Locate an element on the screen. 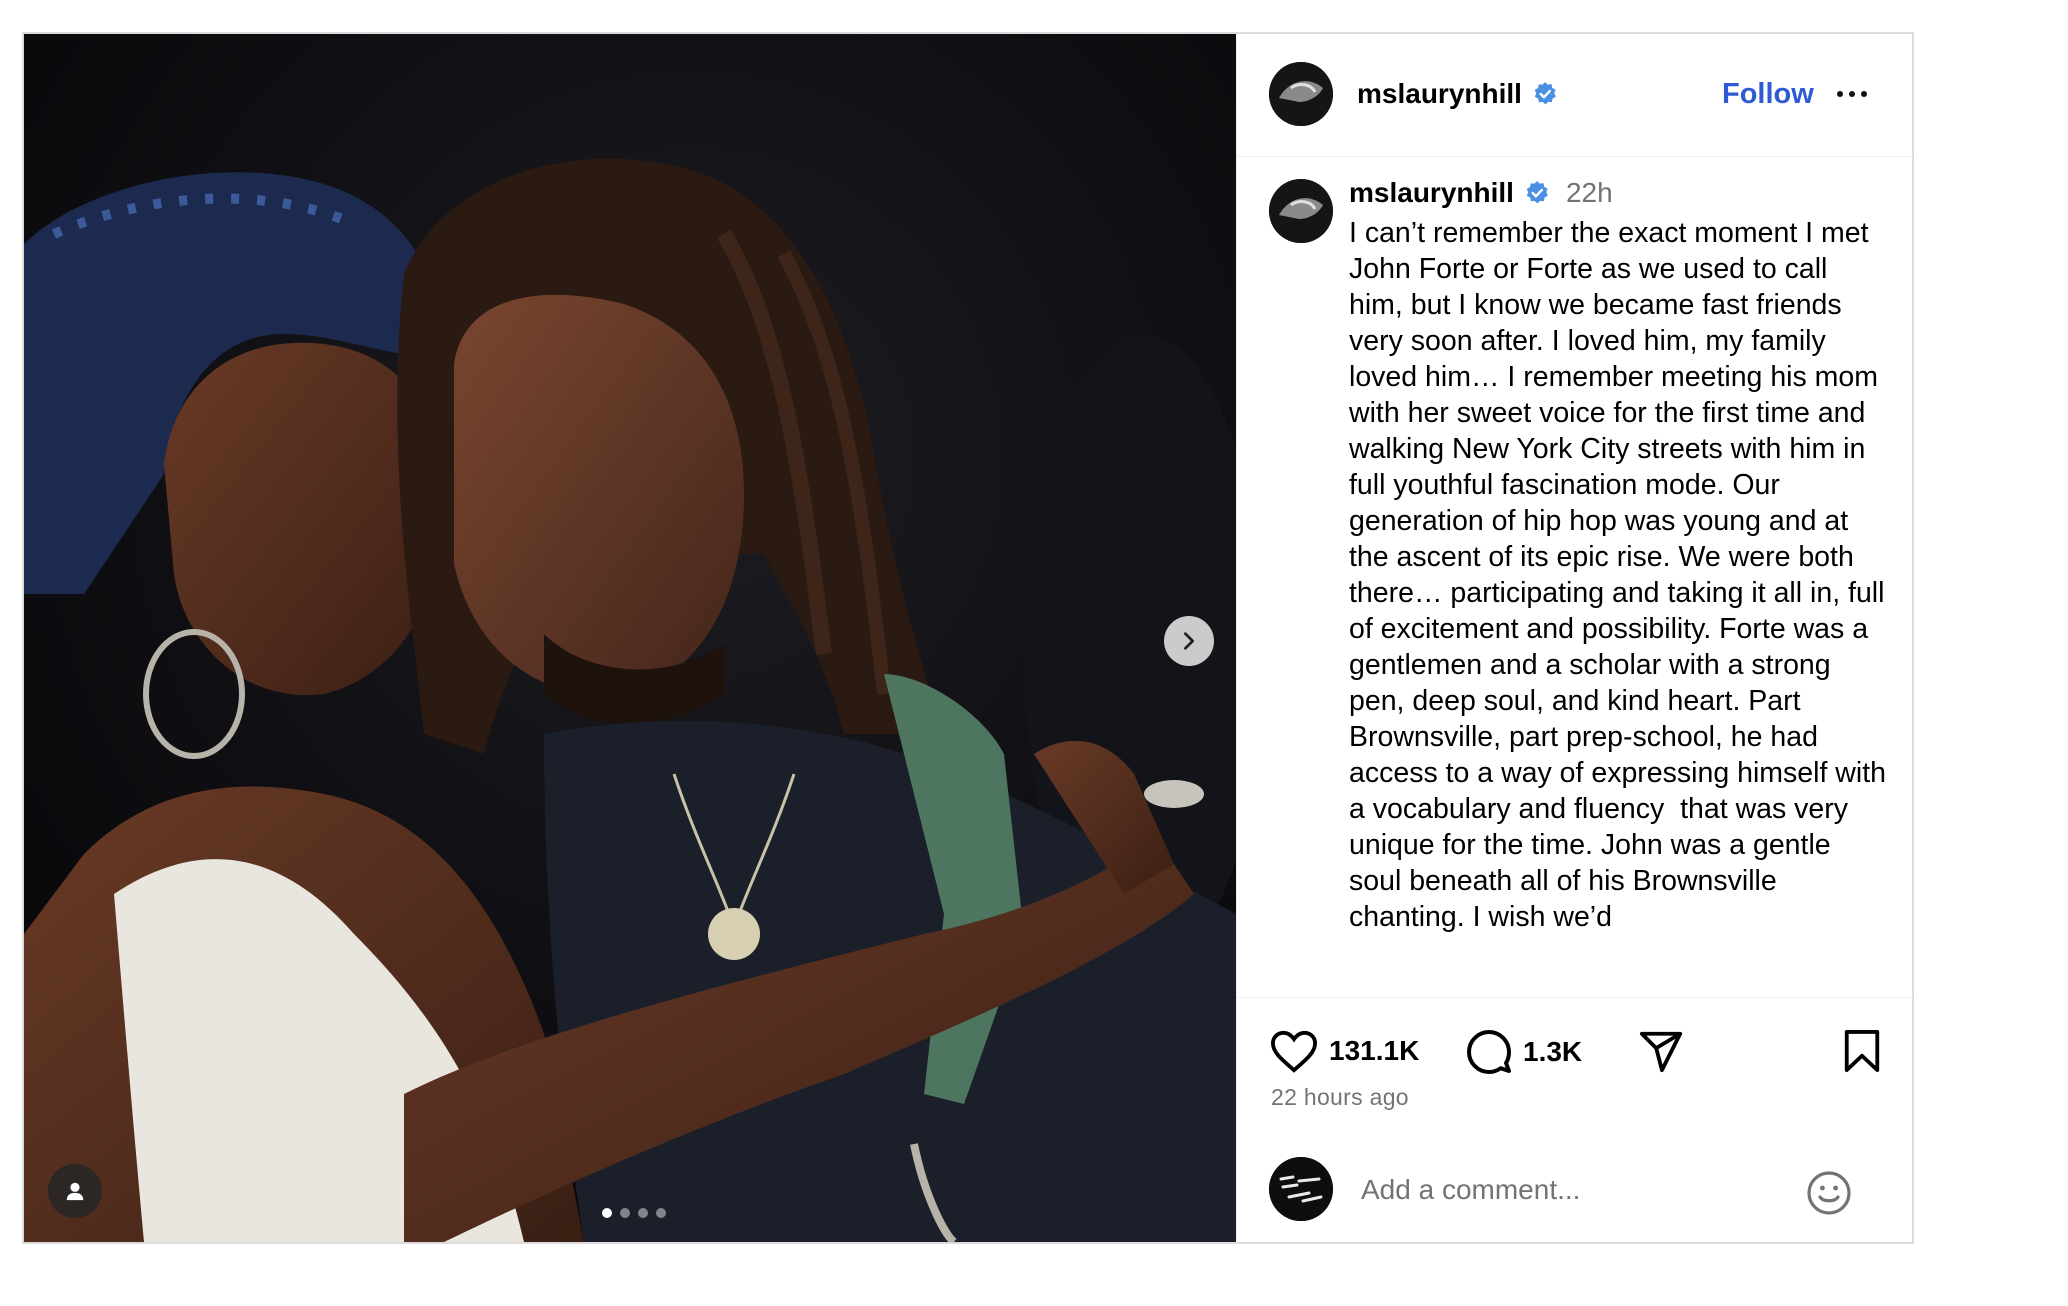 Image resolution: width=2068 pixels, height=1306 pixels. chevron-right-icon is located at coordinates (1189, 641).